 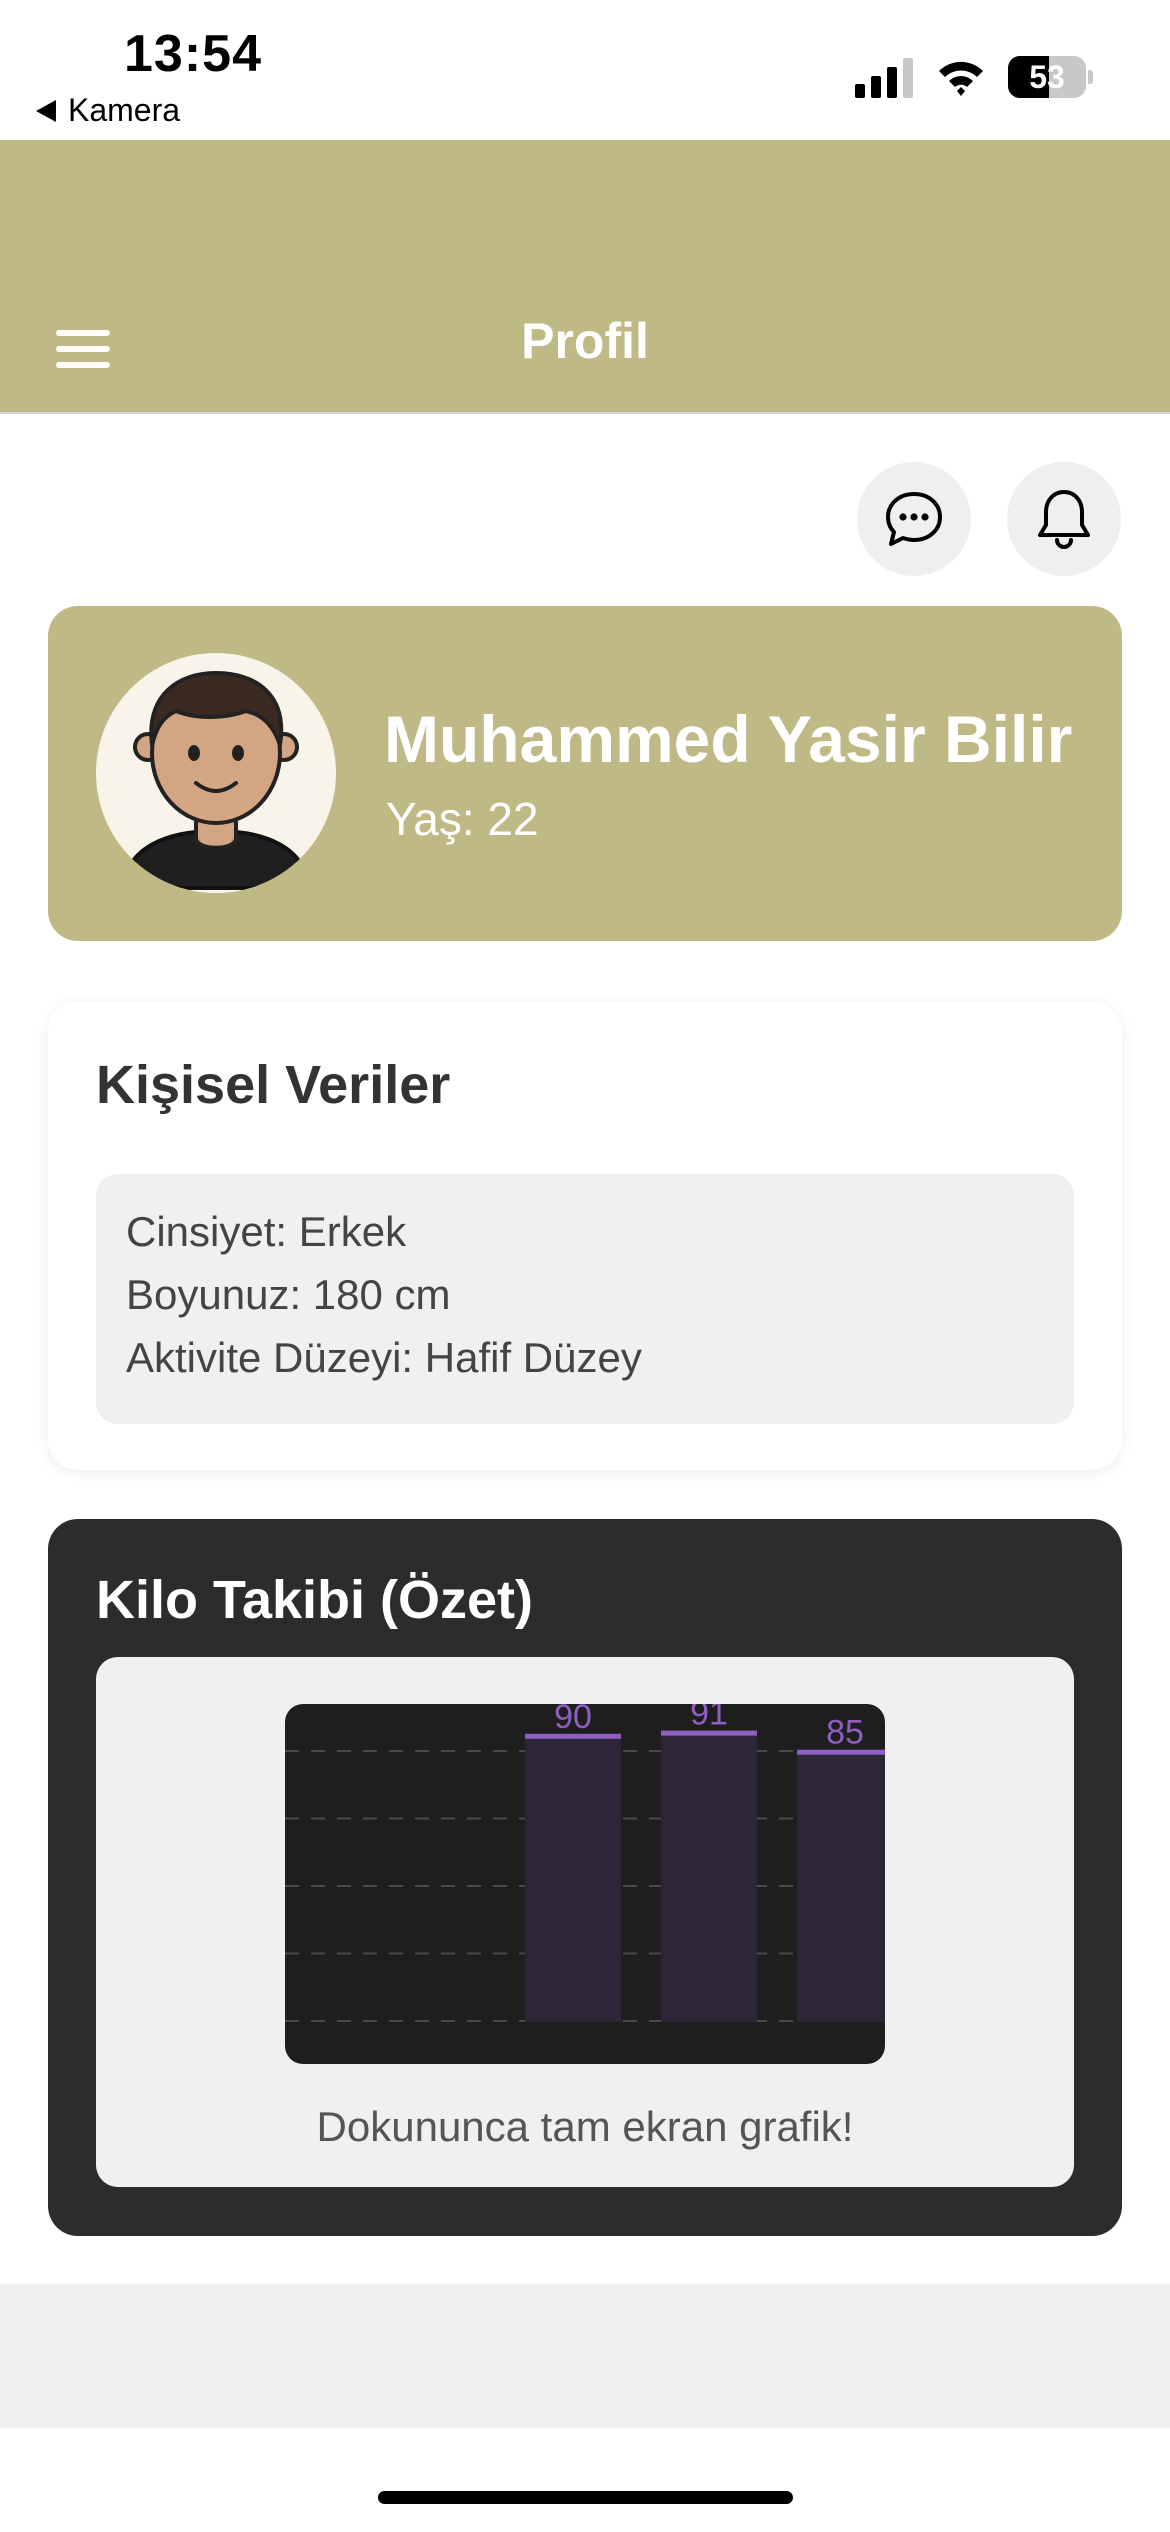 I want to click on chart-data-label: 85, so click(x=845, y=1733).